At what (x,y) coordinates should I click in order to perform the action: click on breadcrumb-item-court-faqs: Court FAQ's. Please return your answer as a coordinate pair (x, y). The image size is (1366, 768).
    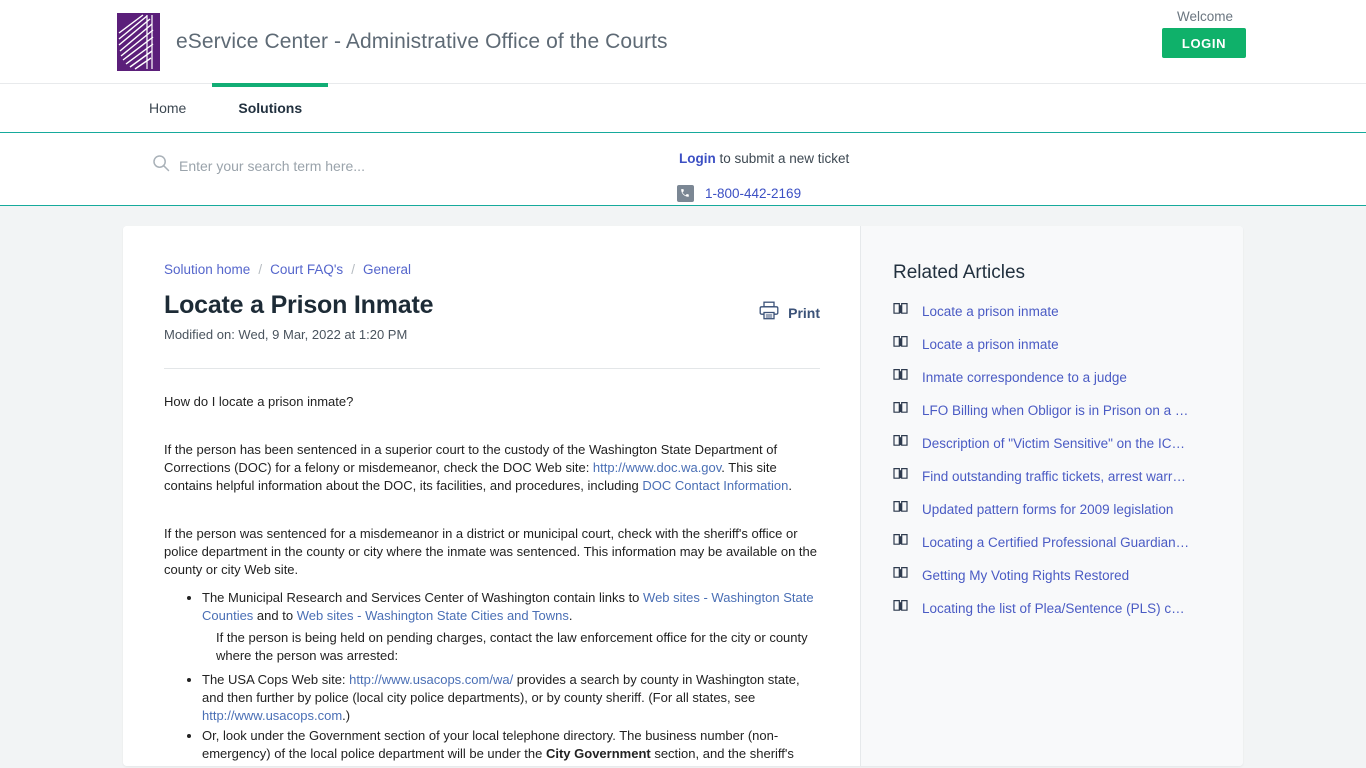
    Looking at the image, I should click on (306, 269).